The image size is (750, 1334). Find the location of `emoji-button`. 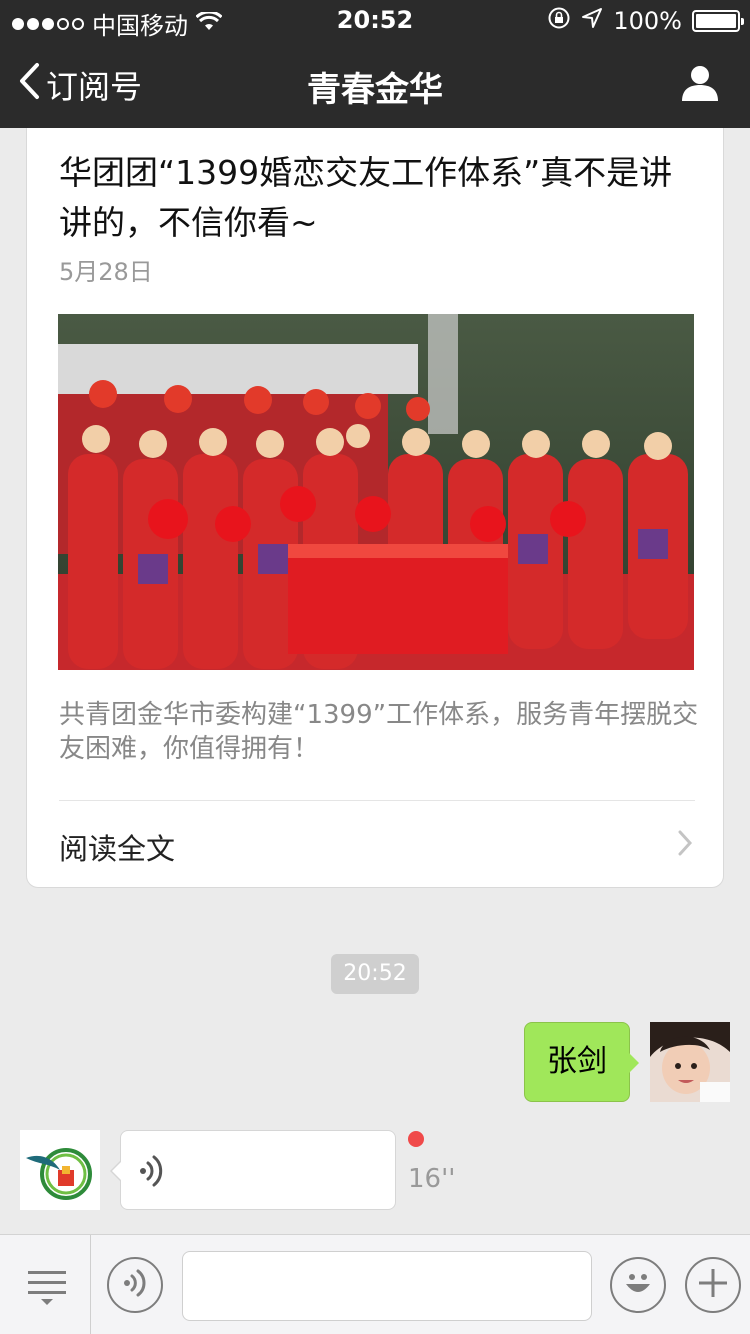

emoji-button is located at coordinates (638, 1285).